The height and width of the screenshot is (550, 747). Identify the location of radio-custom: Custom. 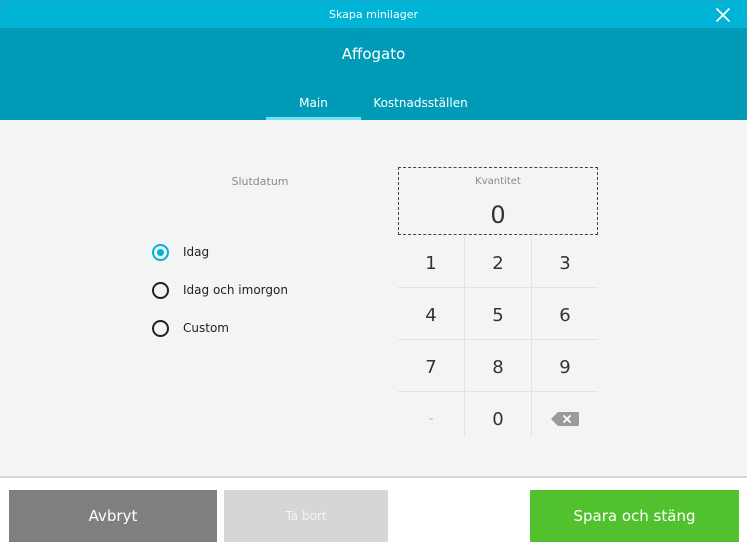
(190, 328).